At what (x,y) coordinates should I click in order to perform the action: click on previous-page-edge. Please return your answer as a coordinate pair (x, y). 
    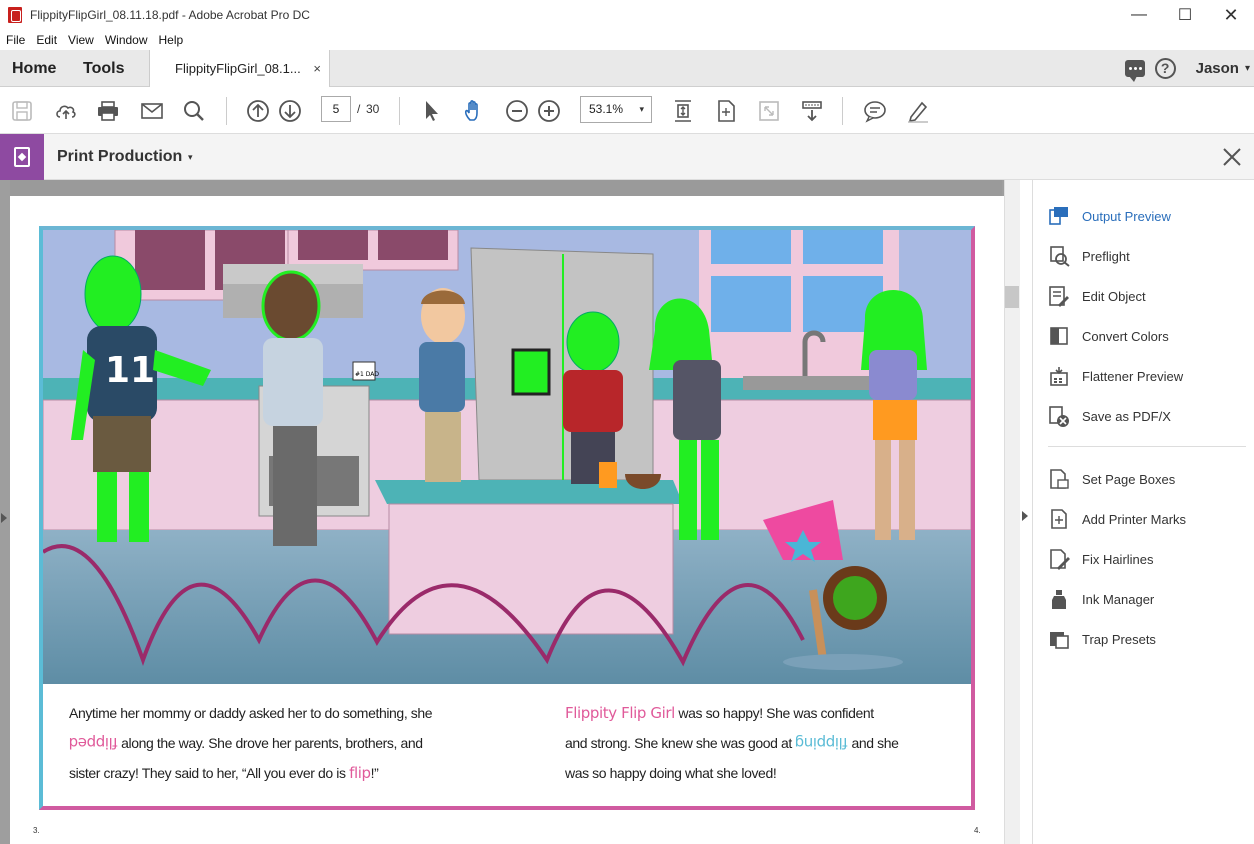
    Looking at the image, I should click on (506, 188).